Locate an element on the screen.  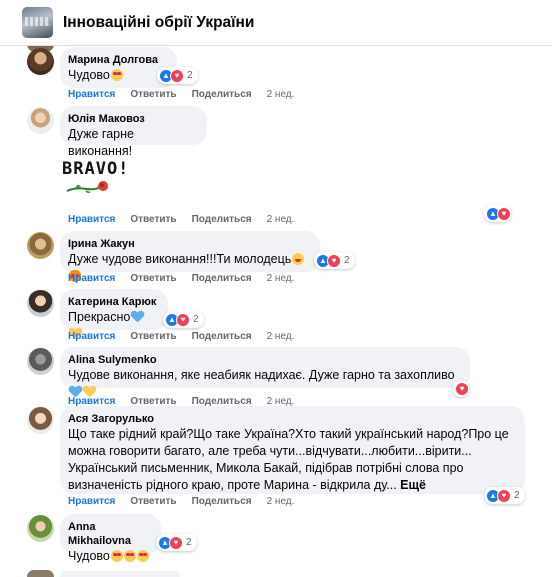
rose-icon is located at coordinates (87, 187).